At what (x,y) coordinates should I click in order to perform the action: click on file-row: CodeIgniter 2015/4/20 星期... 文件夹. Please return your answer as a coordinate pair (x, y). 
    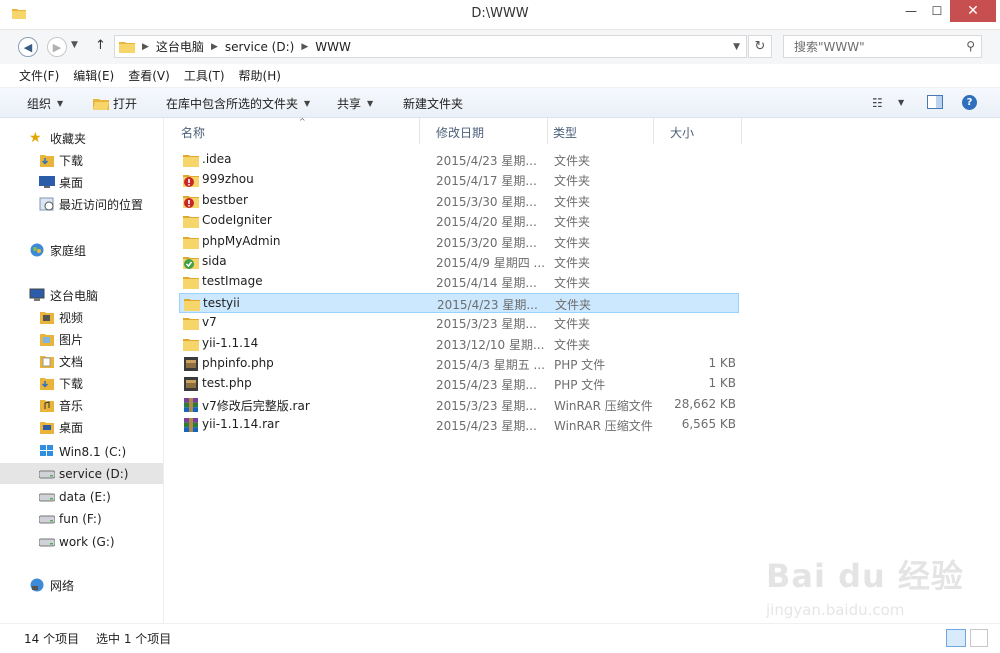
    Looking at the image, I should click on (459, 221).